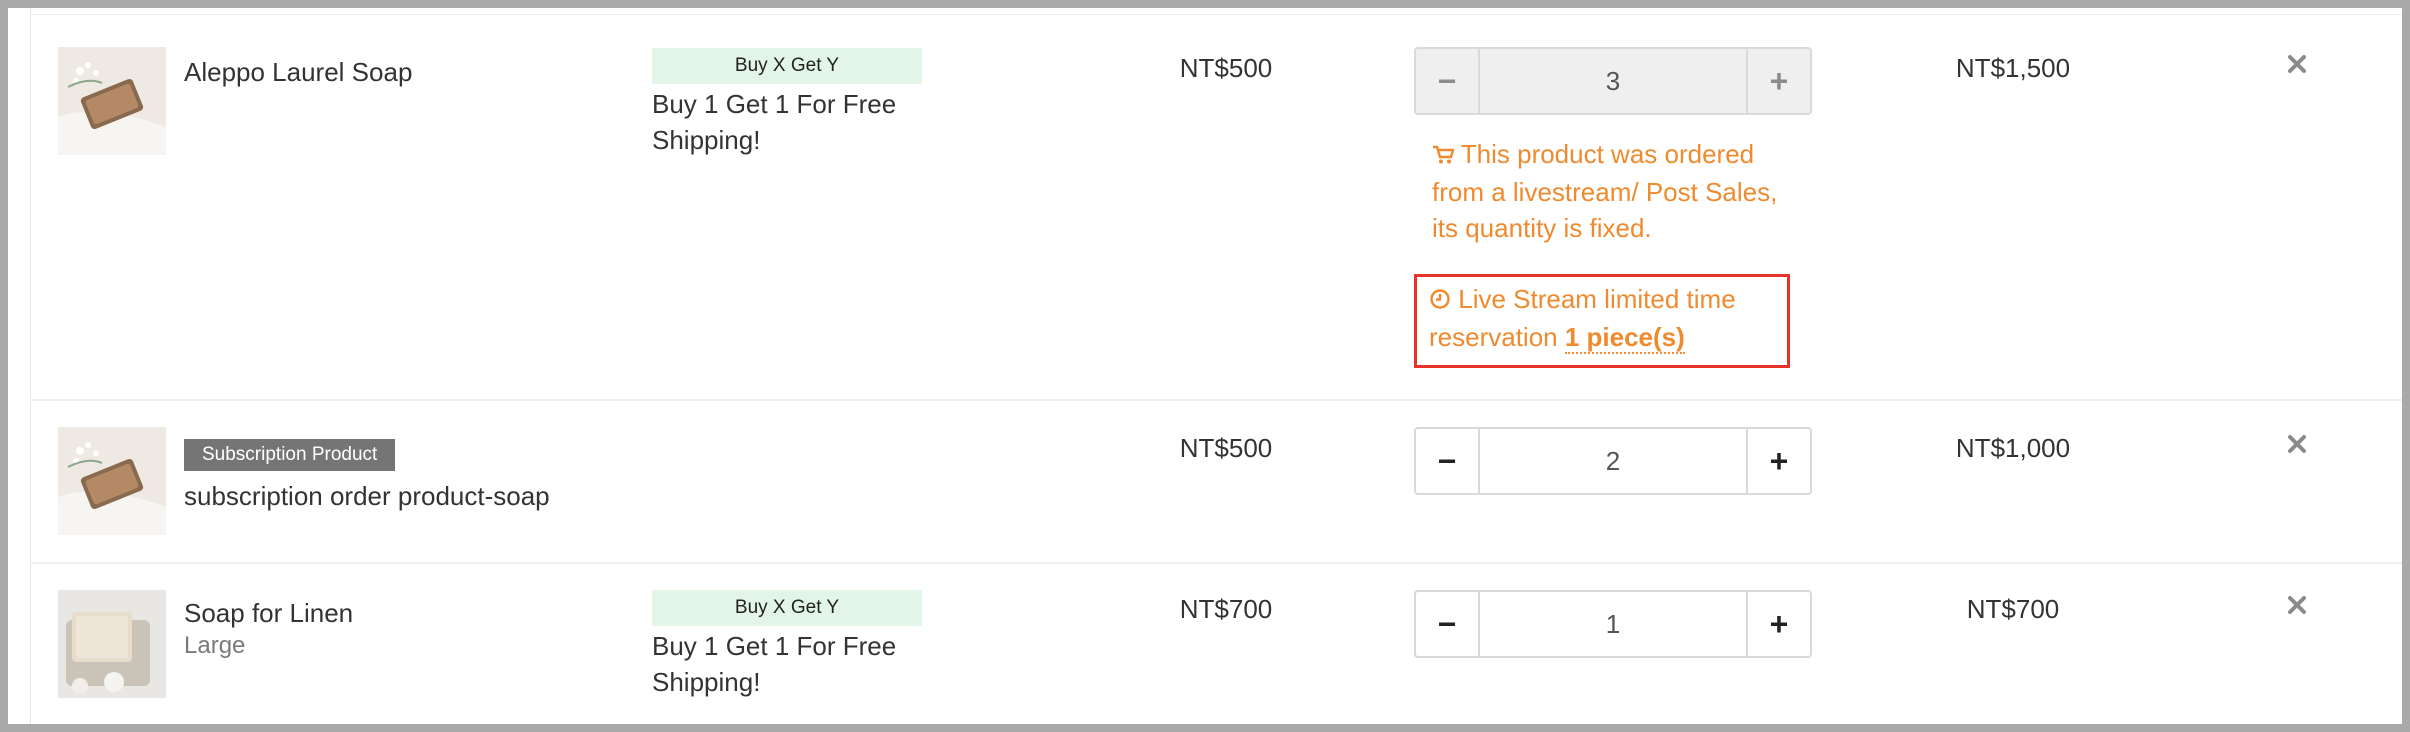  Describe the element at coordinates (290, 455) in the screenshot. I see `subscription-badge: Subscription Product` at that location.